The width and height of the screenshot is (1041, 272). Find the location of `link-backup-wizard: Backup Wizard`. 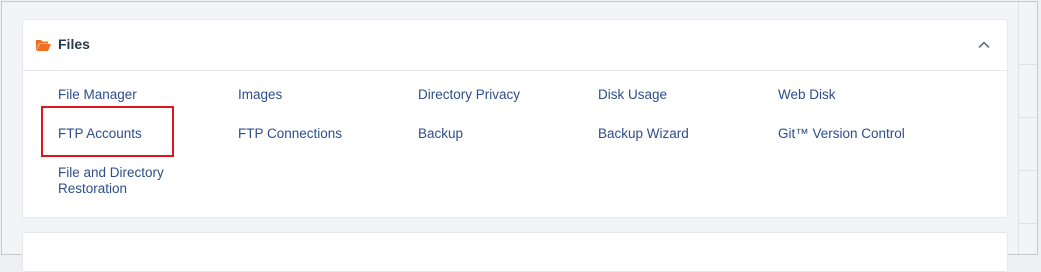

link-backup-wizard: Backup Wizard is located at coordinates (643, 134).